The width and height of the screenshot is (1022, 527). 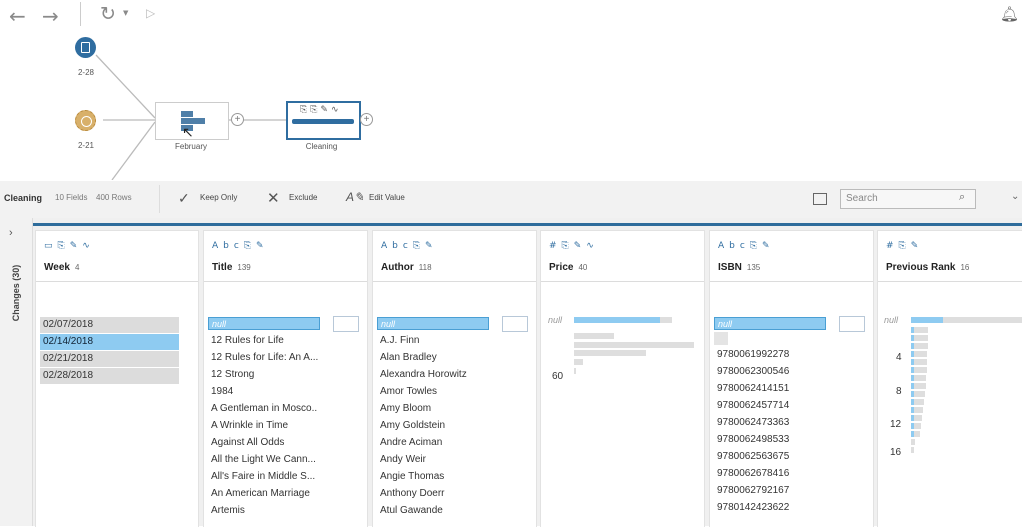 What do you see at coordinates (771, 473) in the screenshot?
I see `list-item: 9780062678416` at bounding box center [771, 473].